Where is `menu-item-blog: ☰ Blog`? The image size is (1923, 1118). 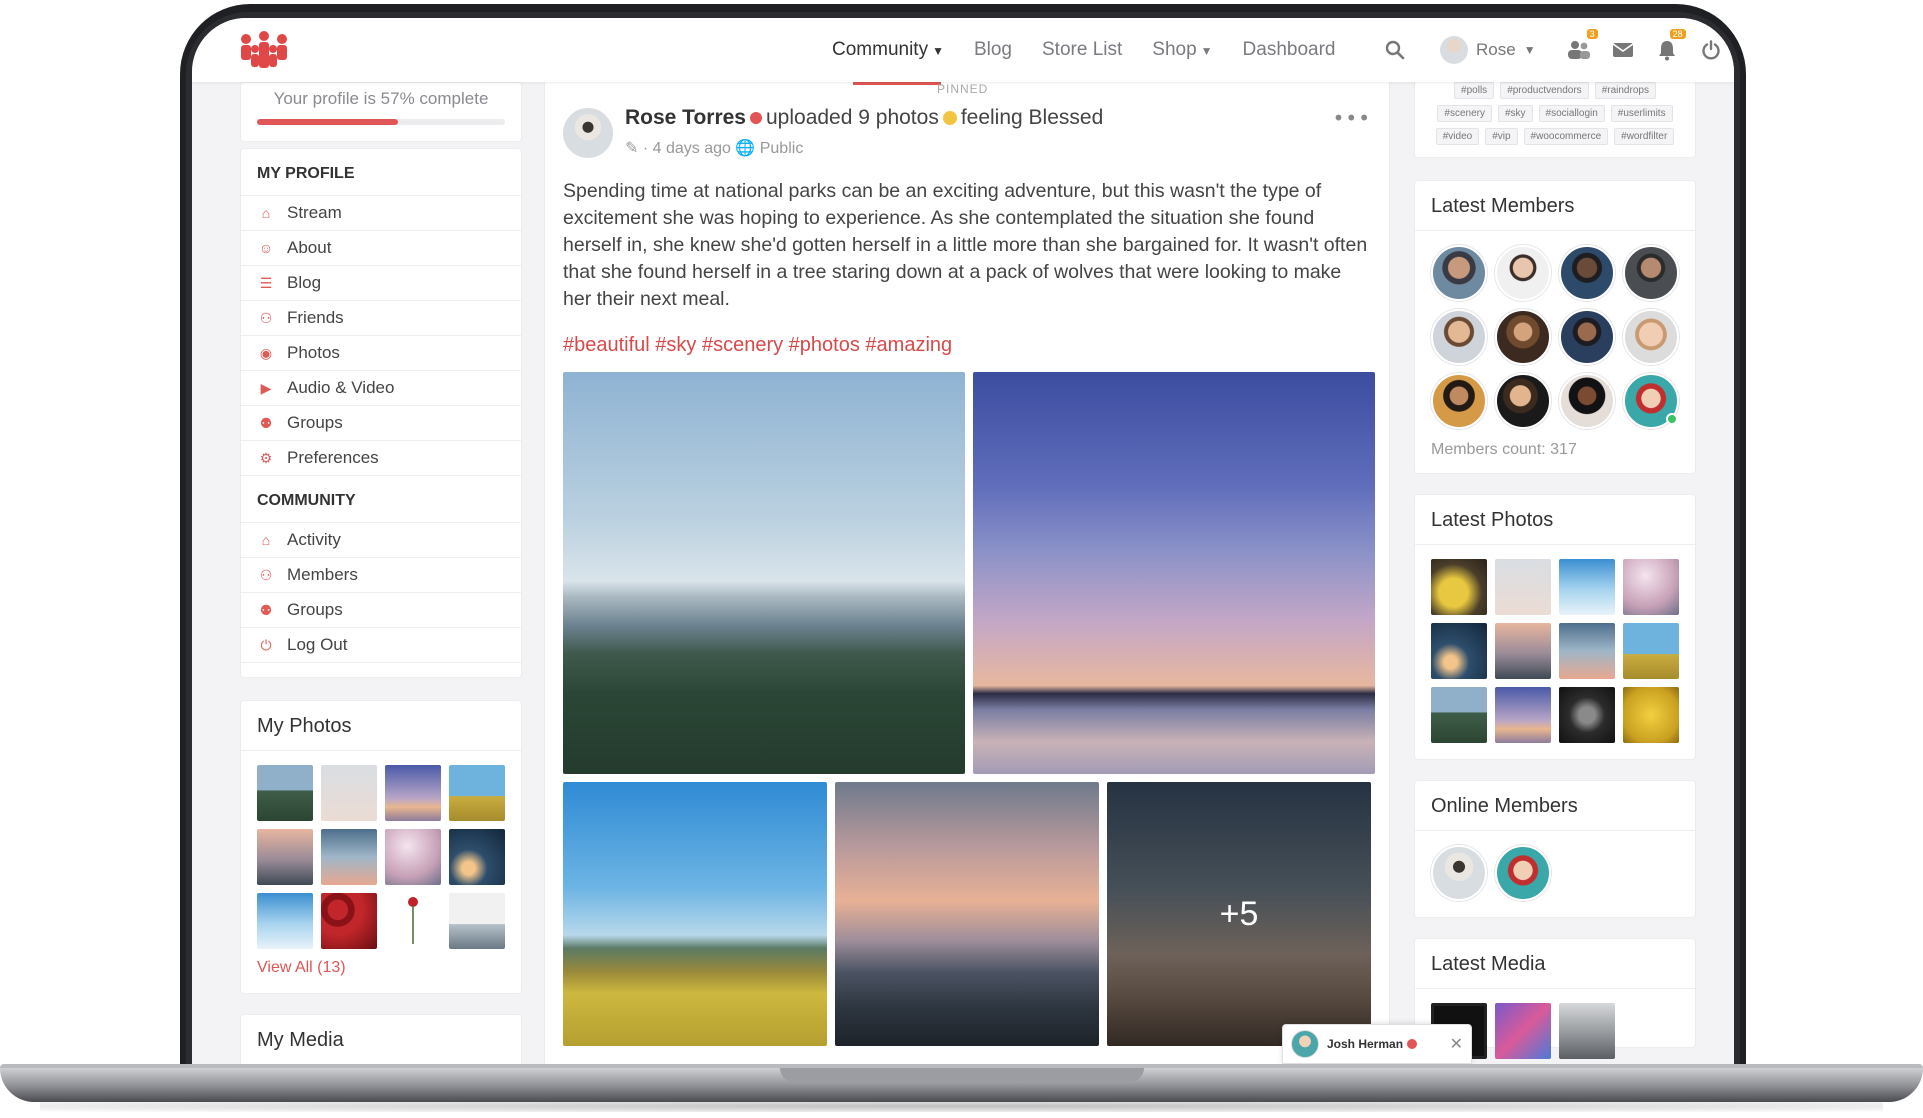
menu-item-blog: ☰ Blog is located at coordinates (381, 283).